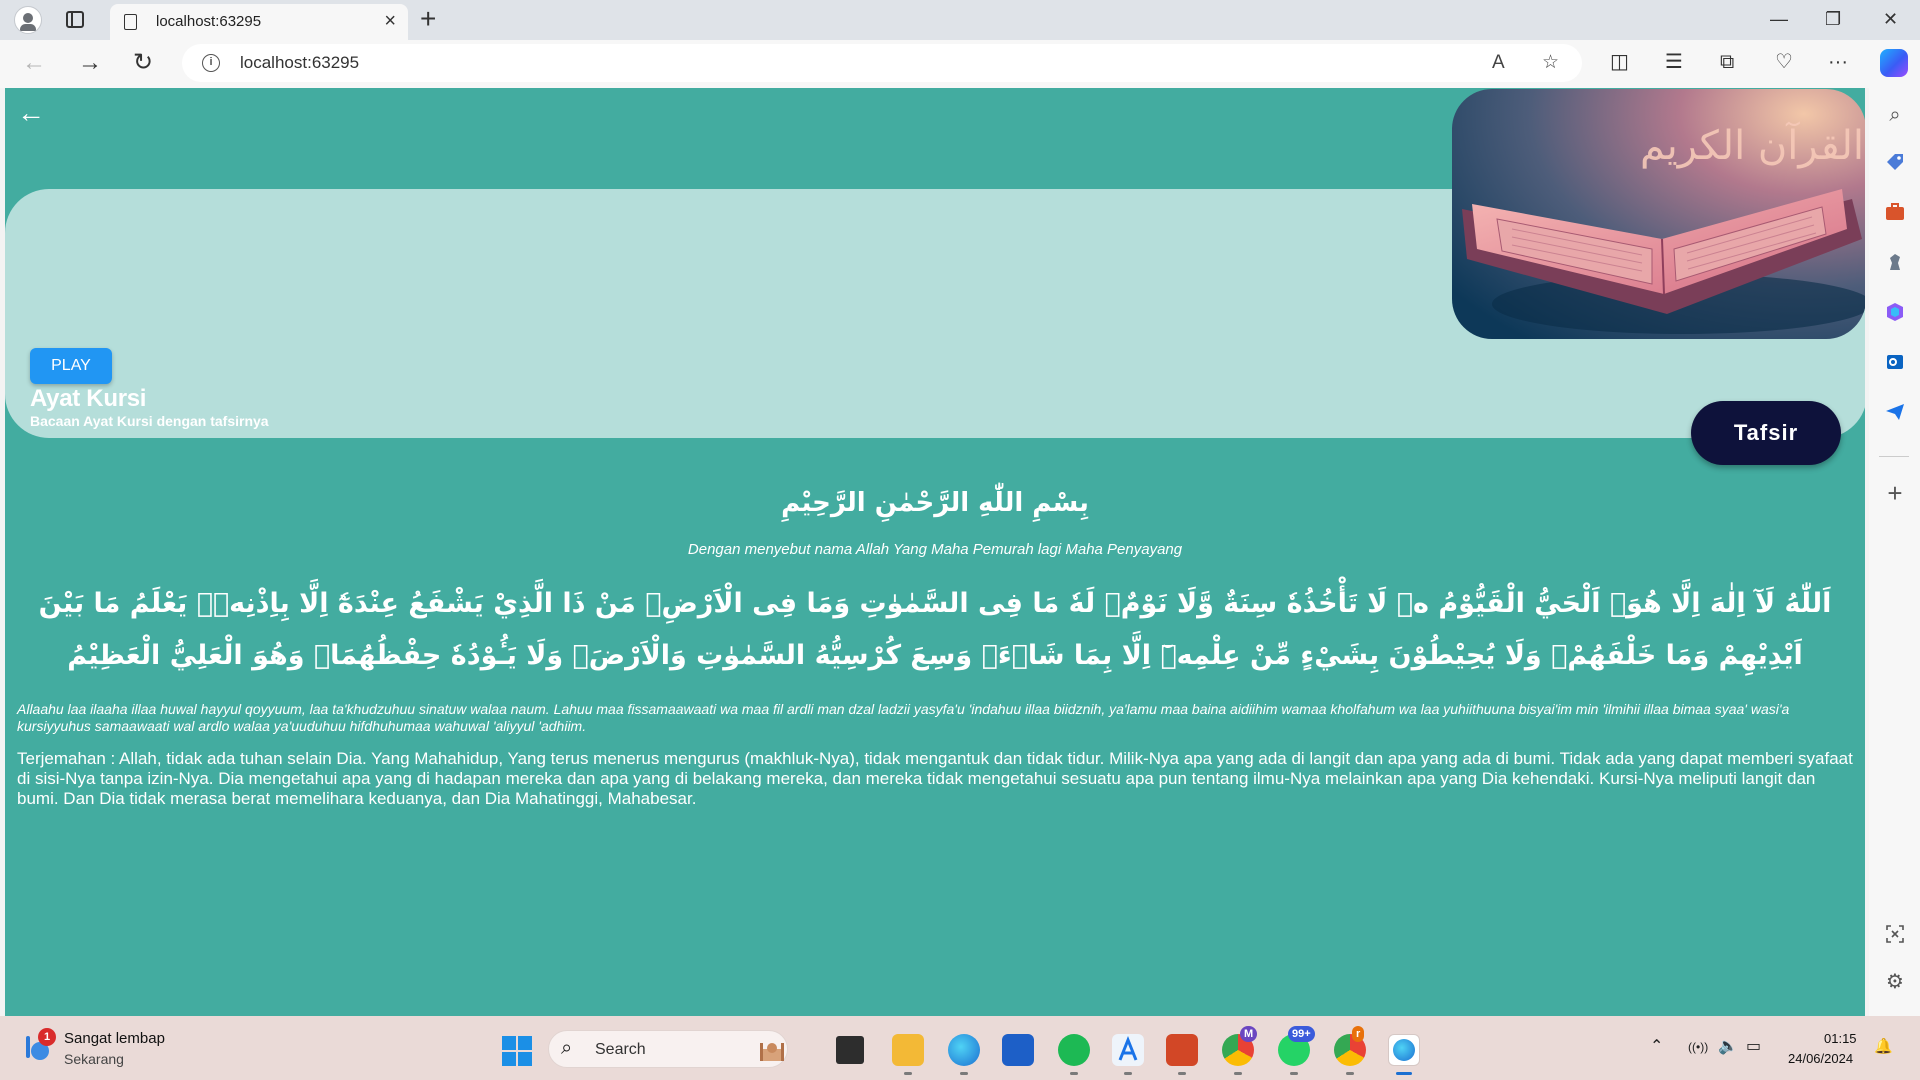 The image size is (1920, 1080). Describe the element at coordinates (1890, 19) in the screenshot. I see `close-window-icon: ✕` at that location.